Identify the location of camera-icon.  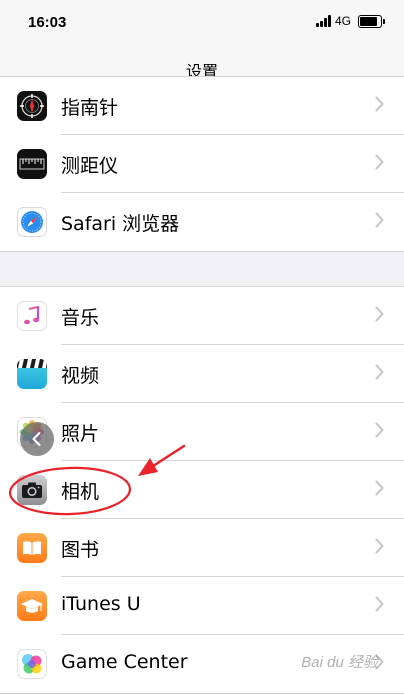
(32, 490).